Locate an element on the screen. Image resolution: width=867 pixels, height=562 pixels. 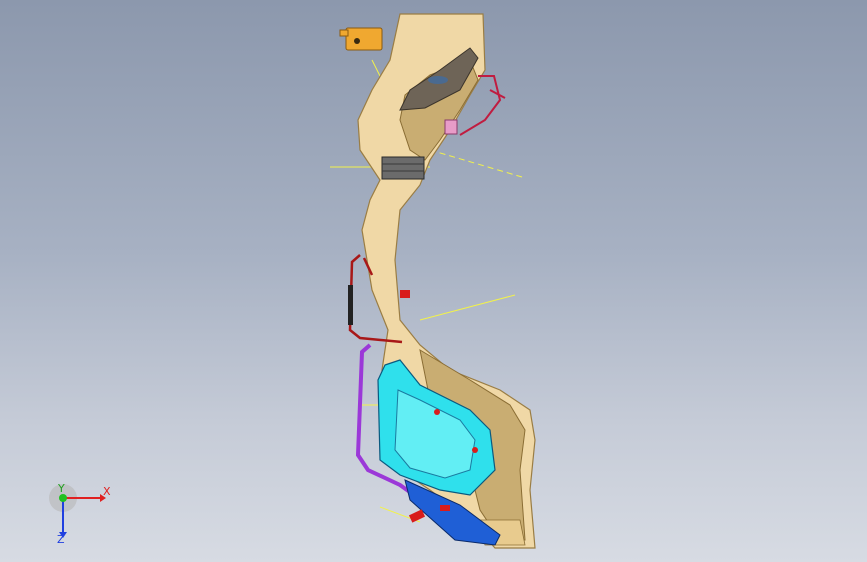
y-axis-label: Y is located at coordinates (61, 488).